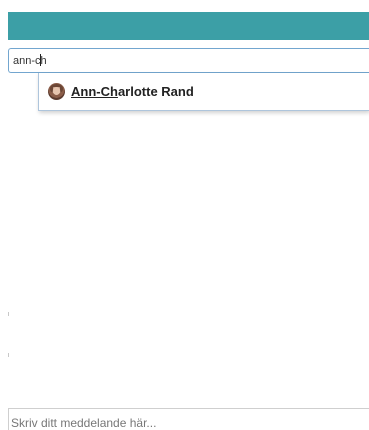  Describe the element at coordinates (188, 26) in the screenshot. I see `header-bar` at that location.